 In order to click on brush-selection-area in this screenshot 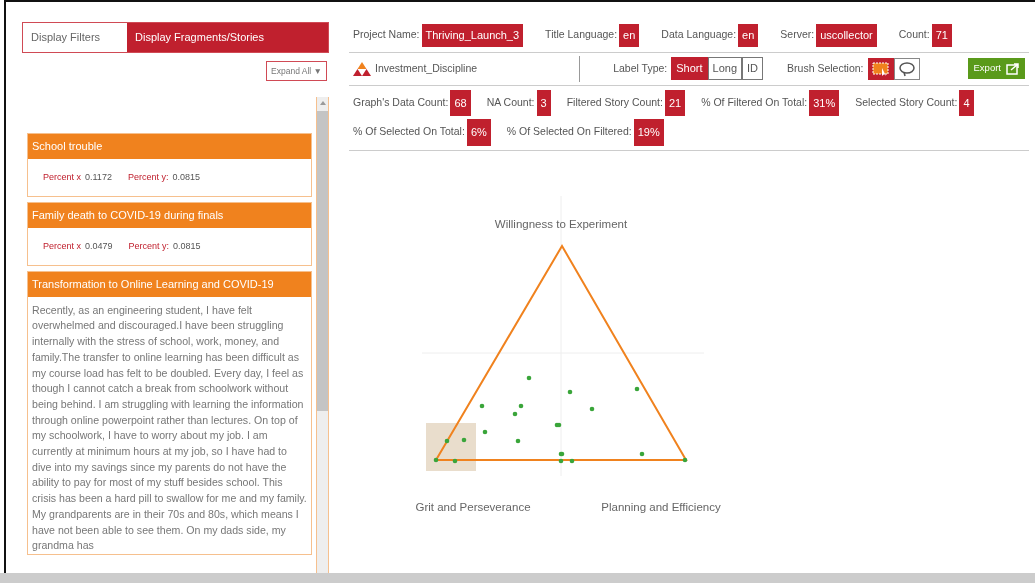, I will do `click(451, 446)`.